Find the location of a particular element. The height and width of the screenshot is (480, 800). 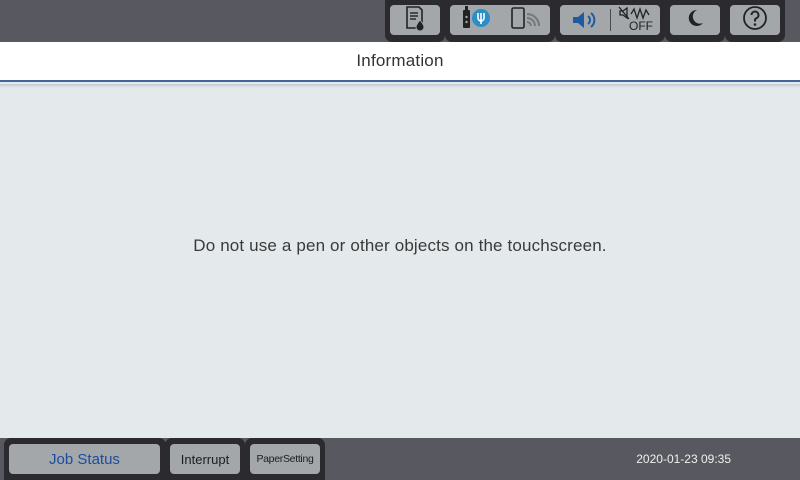

paper-setting-button: PaperSetting is located at coordinates (285, 459).